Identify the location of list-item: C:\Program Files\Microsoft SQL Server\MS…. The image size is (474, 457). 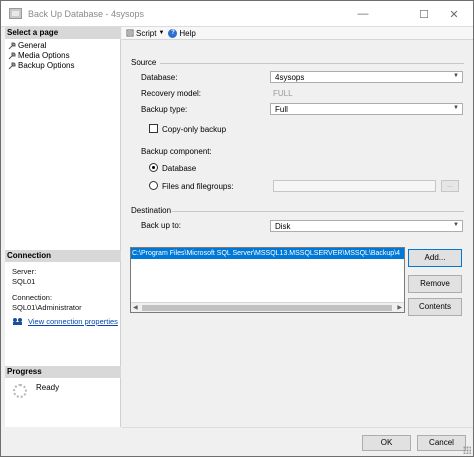
(267, 253).